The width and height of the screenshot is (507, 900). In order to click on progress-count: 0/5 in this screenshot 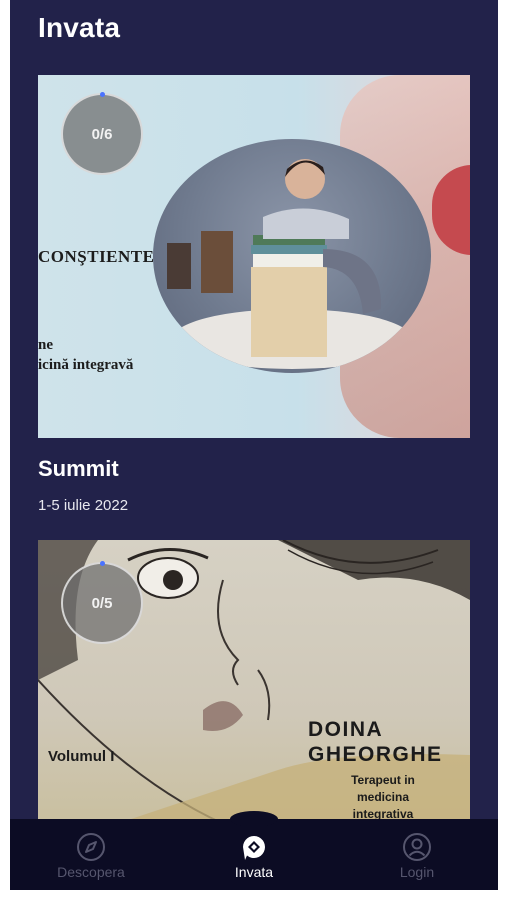, I will do `click(102, 603)`.